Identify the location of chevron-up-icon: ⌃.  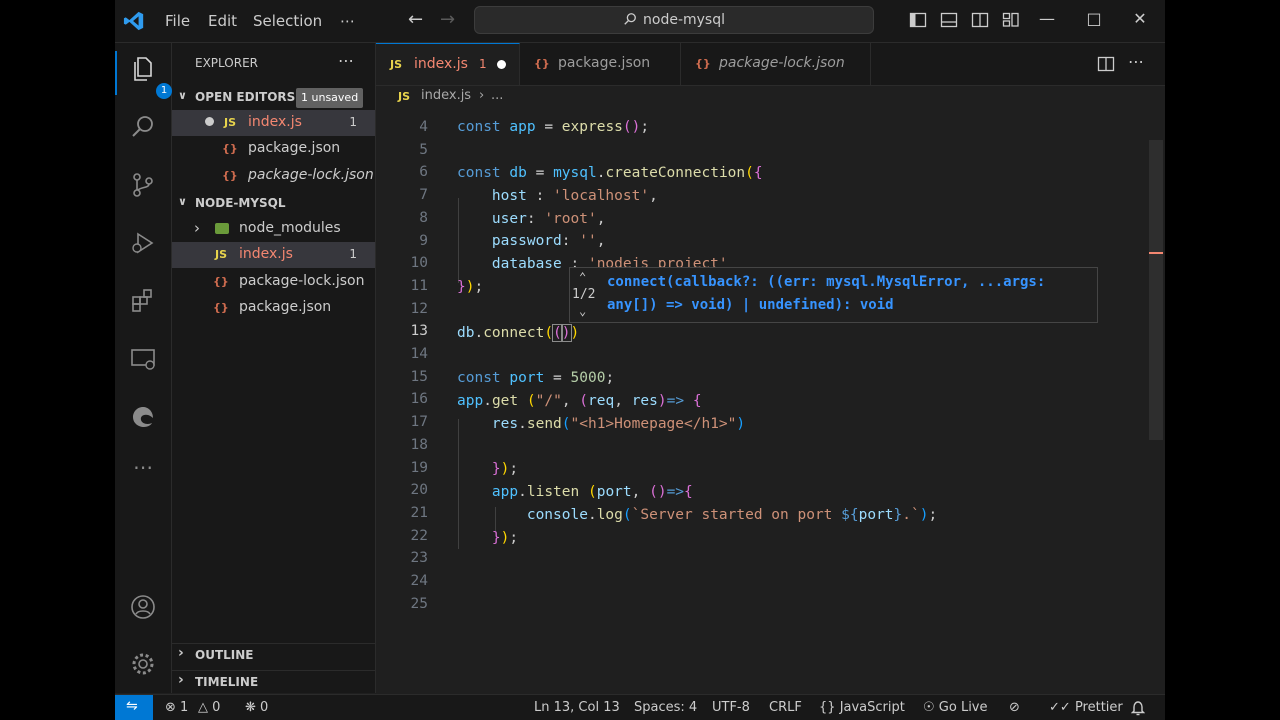
(582, 277).